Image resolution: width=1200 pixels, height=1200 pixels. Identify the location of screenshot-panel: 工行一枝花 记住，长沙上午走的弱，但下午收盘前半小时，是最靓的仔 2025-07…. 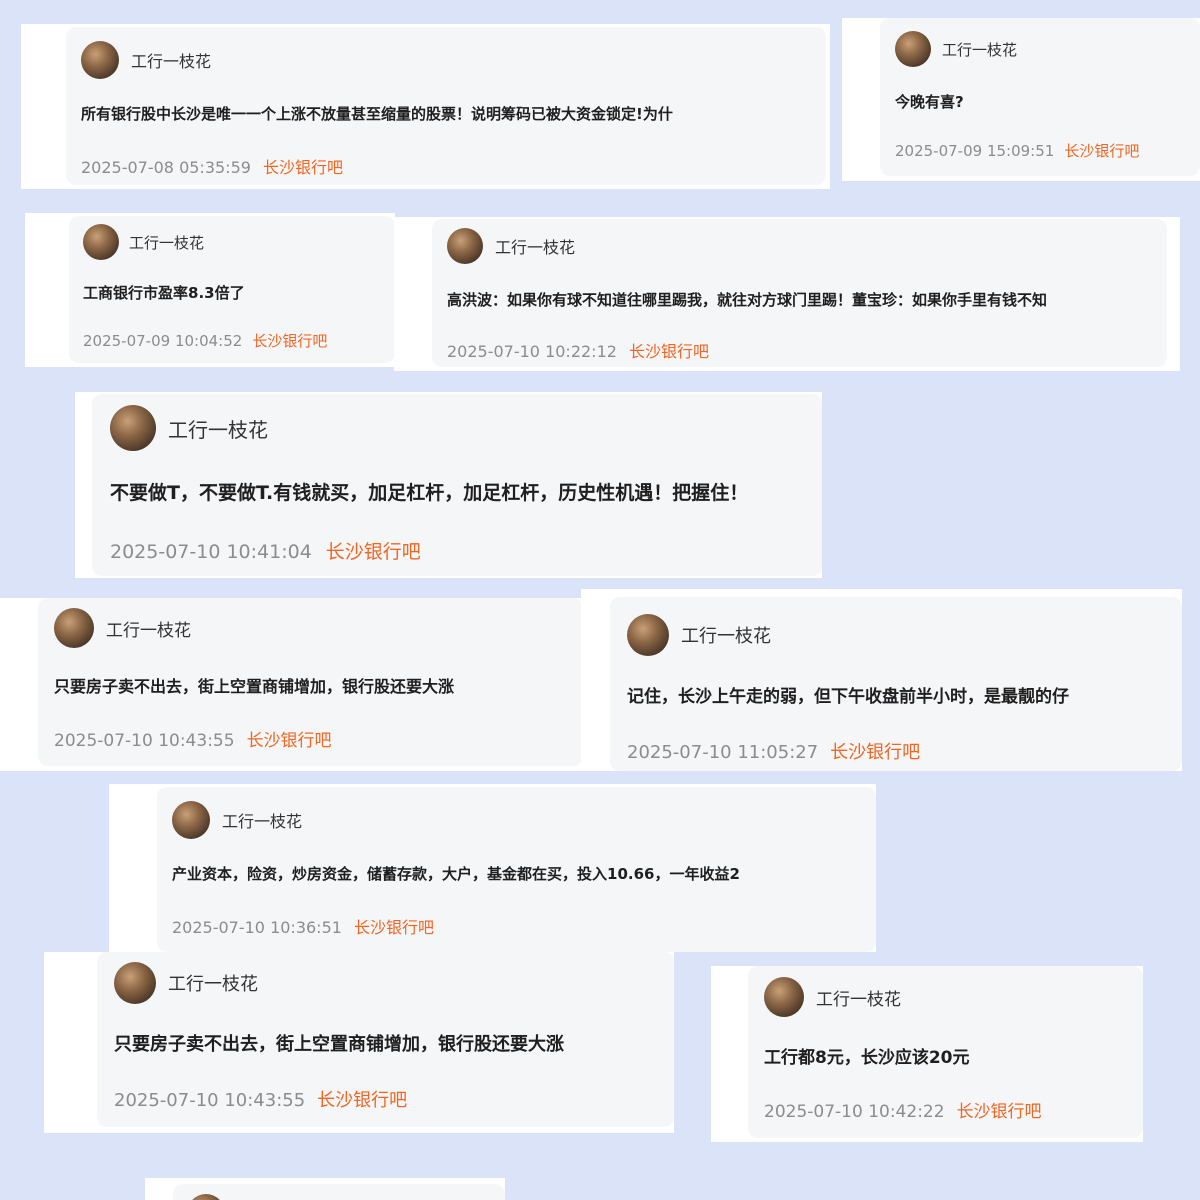
(881, 680).